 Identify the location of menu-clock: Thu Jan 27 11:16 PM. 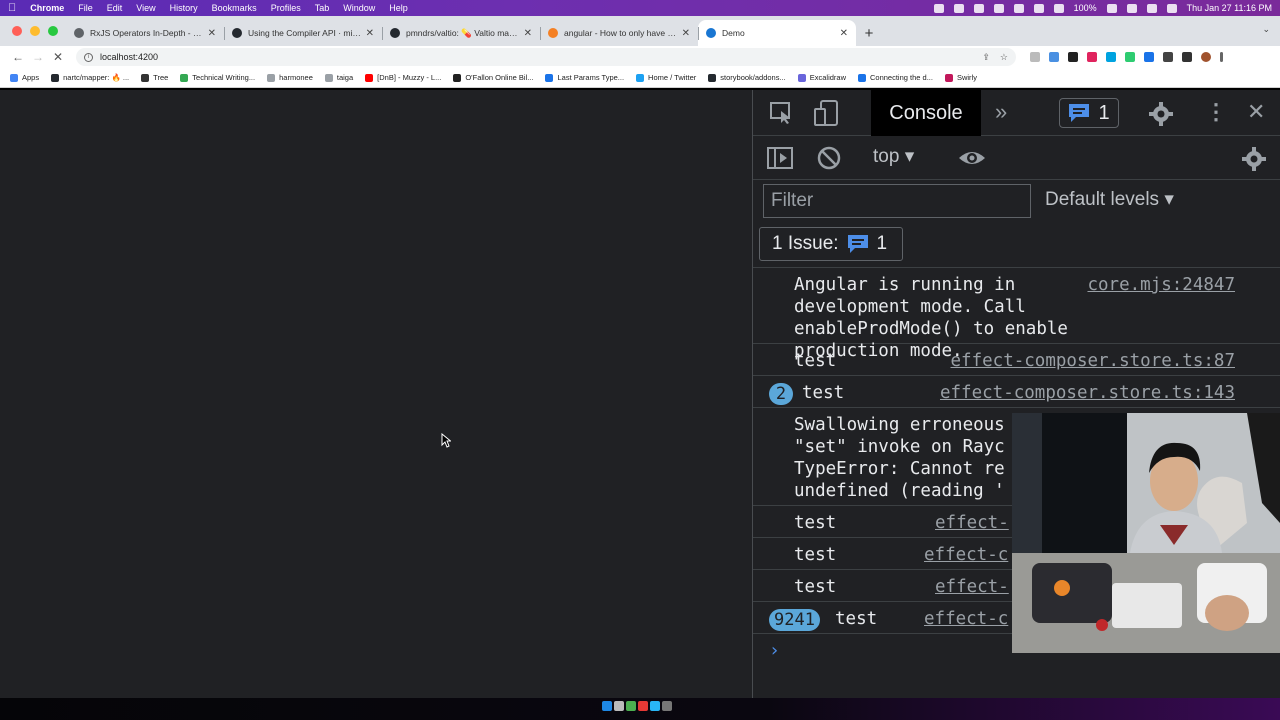
(1229, 8).